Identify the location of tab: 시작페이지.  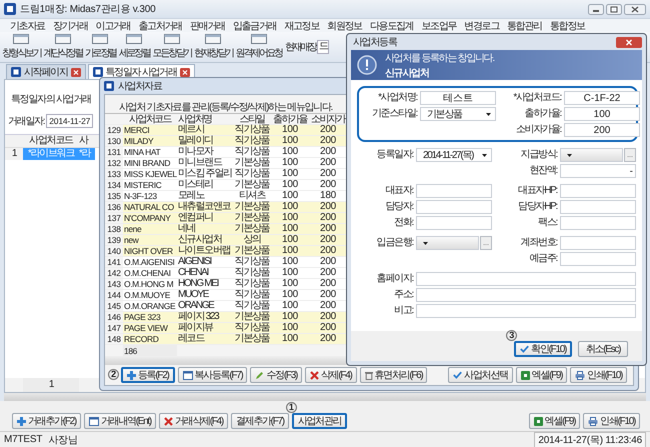
(46, 71).